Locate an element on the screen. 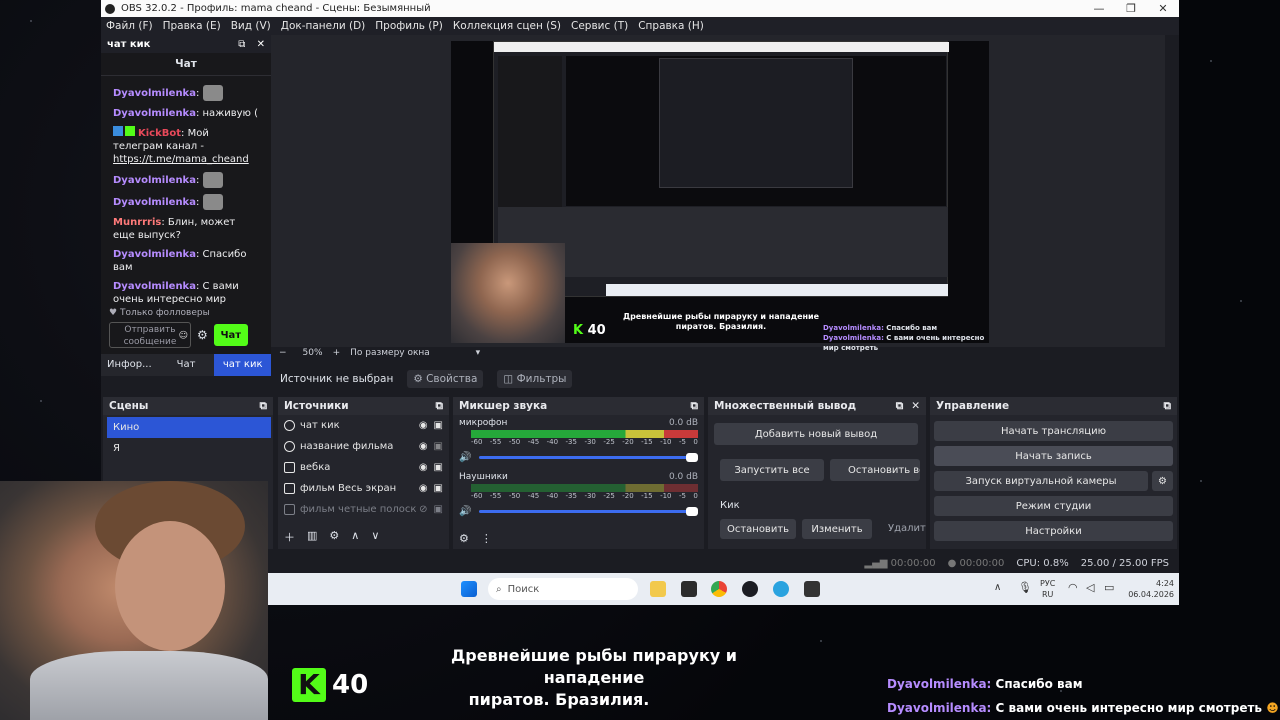  tab-kick-chat: чат кик is located at coordinates (243, 365).